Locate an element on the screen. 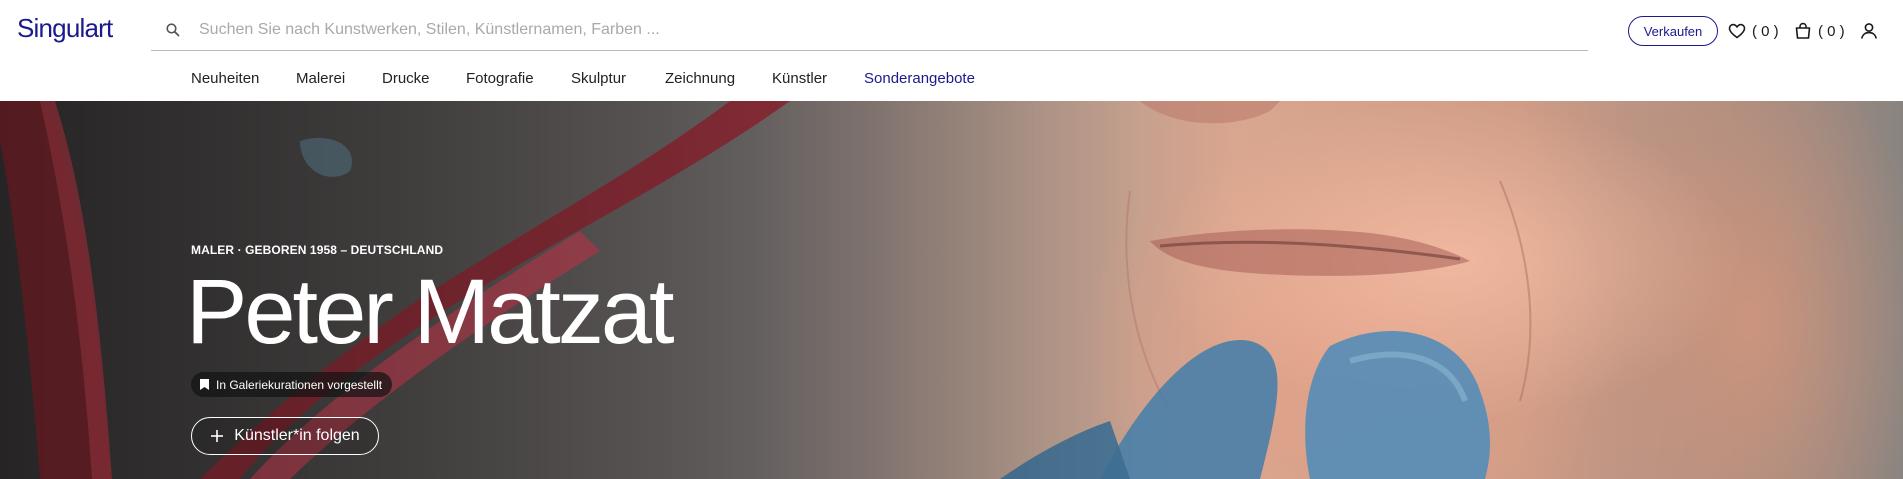  follow-artist-button: Künstler*in folgen is located at coordinates (285, 436).